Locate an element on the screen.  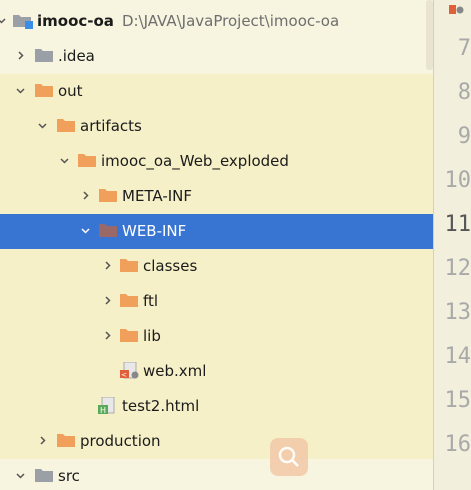
tree-item-label: imooc_oa_Web_exploded is located at coordinates (195, 161).